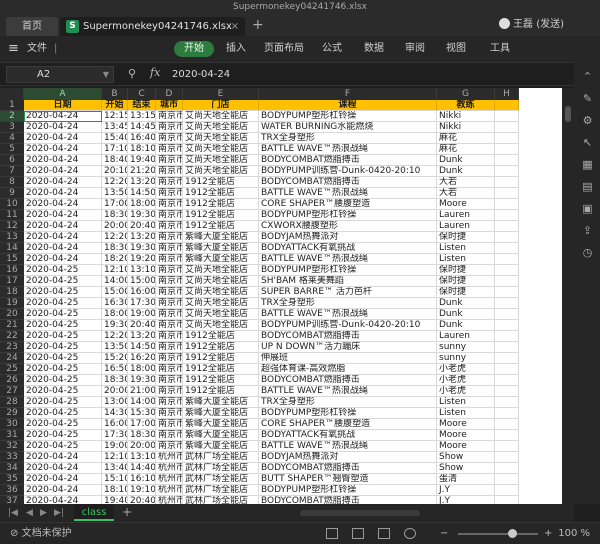 The height and width of the screenshot is (544, 600). I want to click on table-cell: SH'BAM 格莱美舞蹈, so click(348, 281).